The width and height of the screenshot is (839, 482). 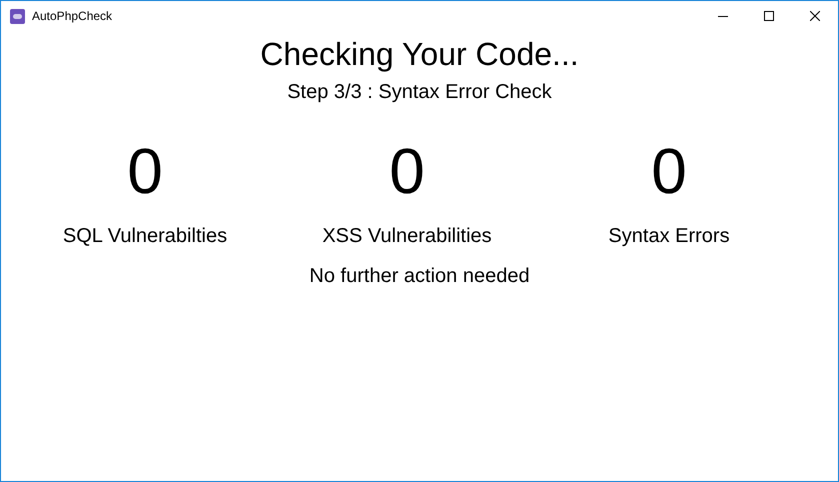 What do you see at coordinates (419, 92) in the screenshot?
I see `step-label: Step 3/3 : Syntax Error Check` at bounding box center [419, 92].